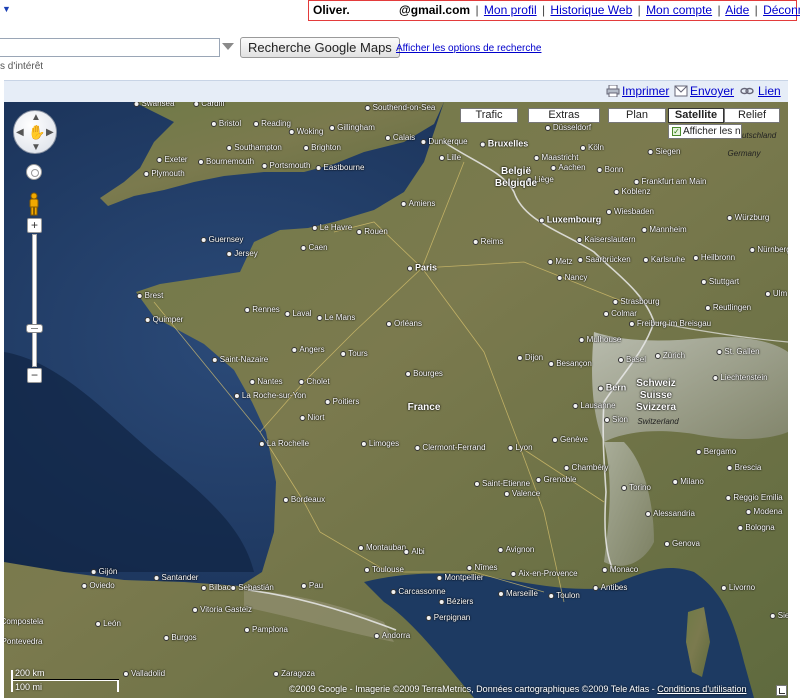  I want to click on map-type-trafic: Trafic, so click(489, 115).